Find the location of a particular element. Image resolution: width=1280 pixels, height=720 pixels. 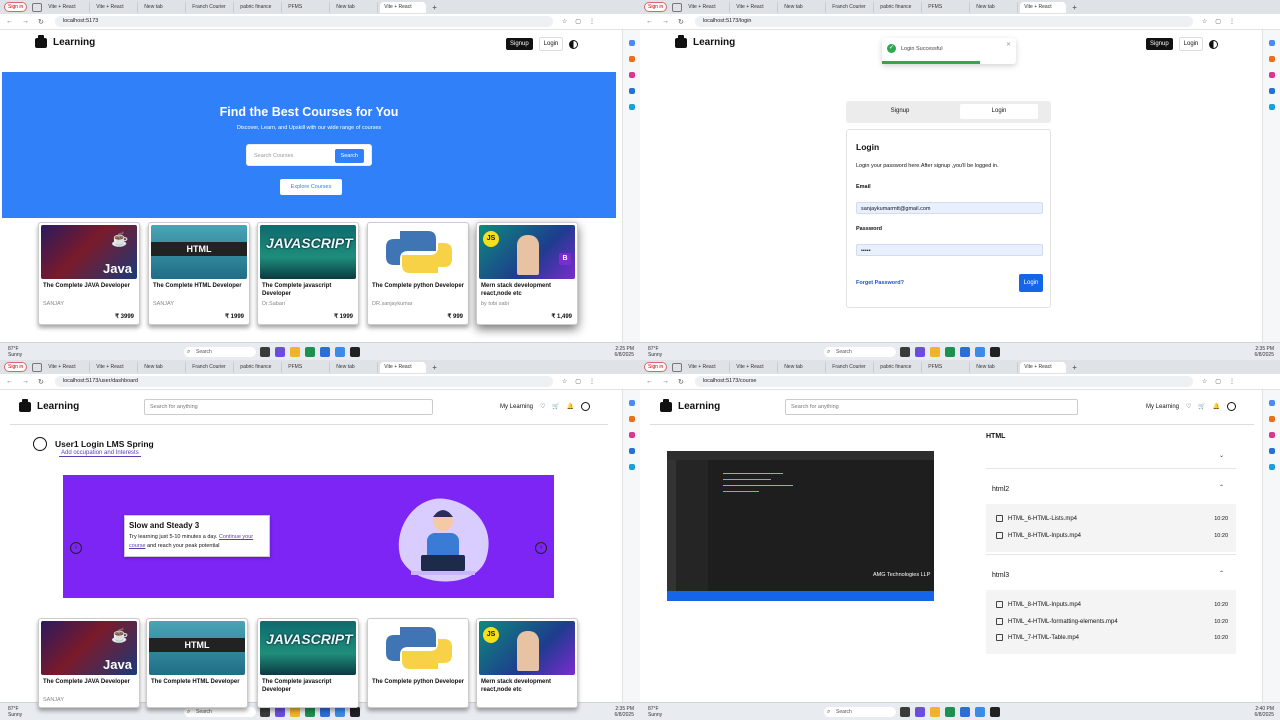

chevron-down-icon: ⌄ is located at coordinates (1221, 455).